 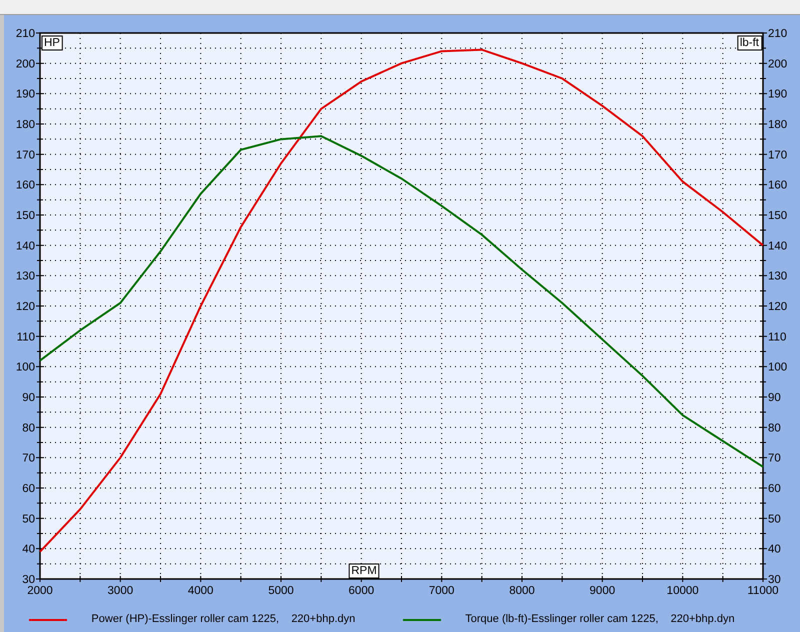 I want to click on axis-title: HP, so click(x=52, y=43).